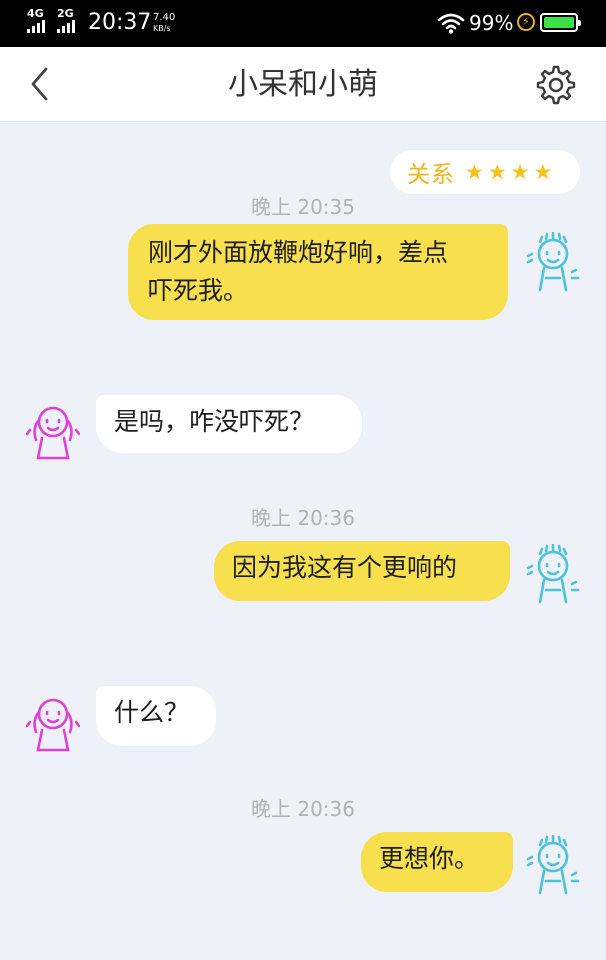 This screenshot has height=960, width=606. What do you see at coordinates (164, 17) in the screenshot?
I see `network-speed-value: 7.40` at bounding box center [164, 17].